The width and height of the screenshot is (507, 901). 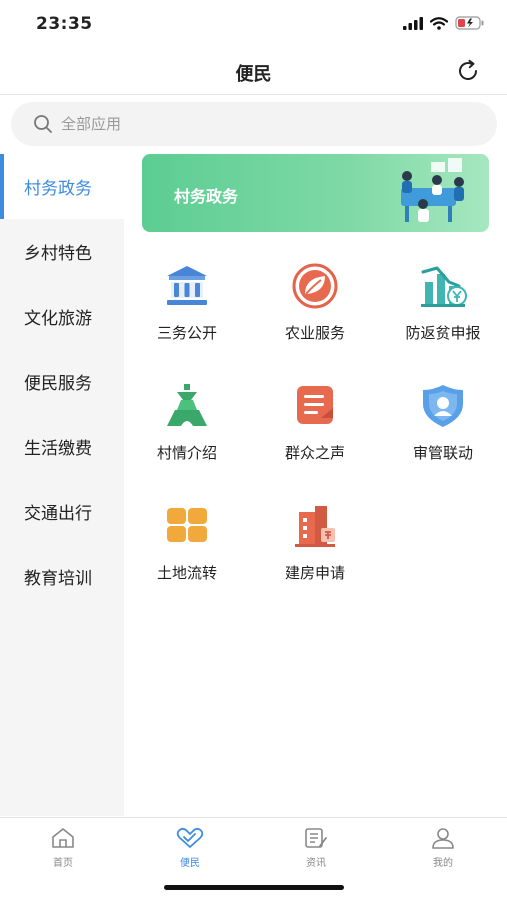 I want to click on tab-convenience: 便民, so click(x=190, y=847).